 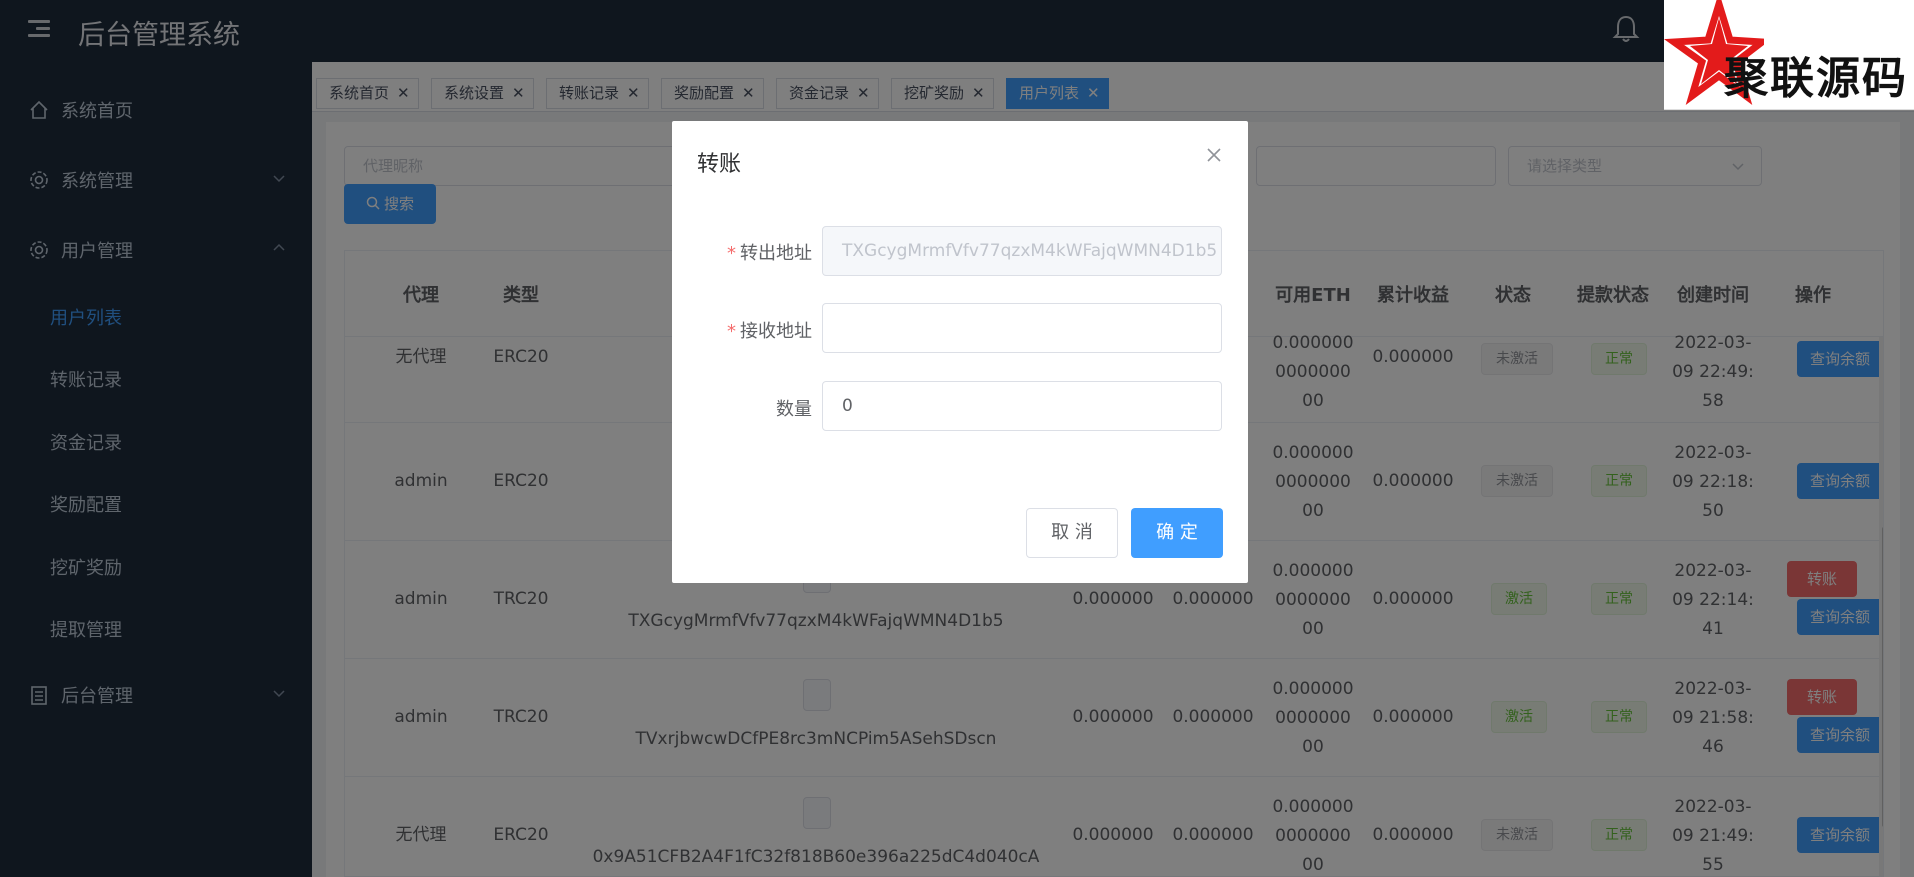 I want to click on to-address-input, so click(x=1022, y=328).